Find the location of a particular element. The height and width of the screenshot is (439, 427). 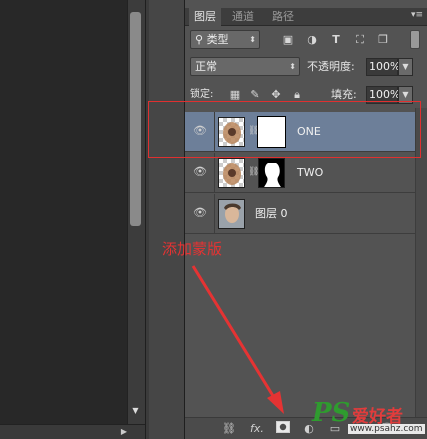

filter-kind-select: ⚲ 类型 ⬍ is located at coordinates (225, 39).